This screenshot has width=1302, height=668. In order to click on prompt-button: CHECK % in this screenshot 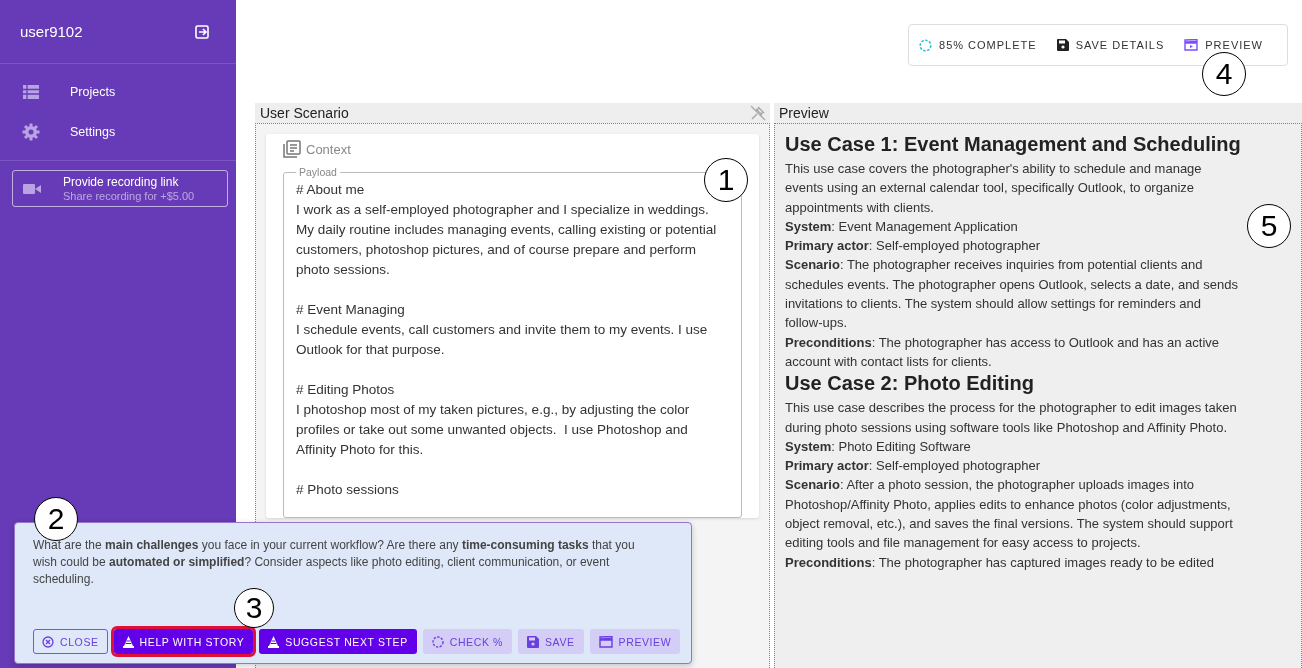, I will do `click(467, 641)`.